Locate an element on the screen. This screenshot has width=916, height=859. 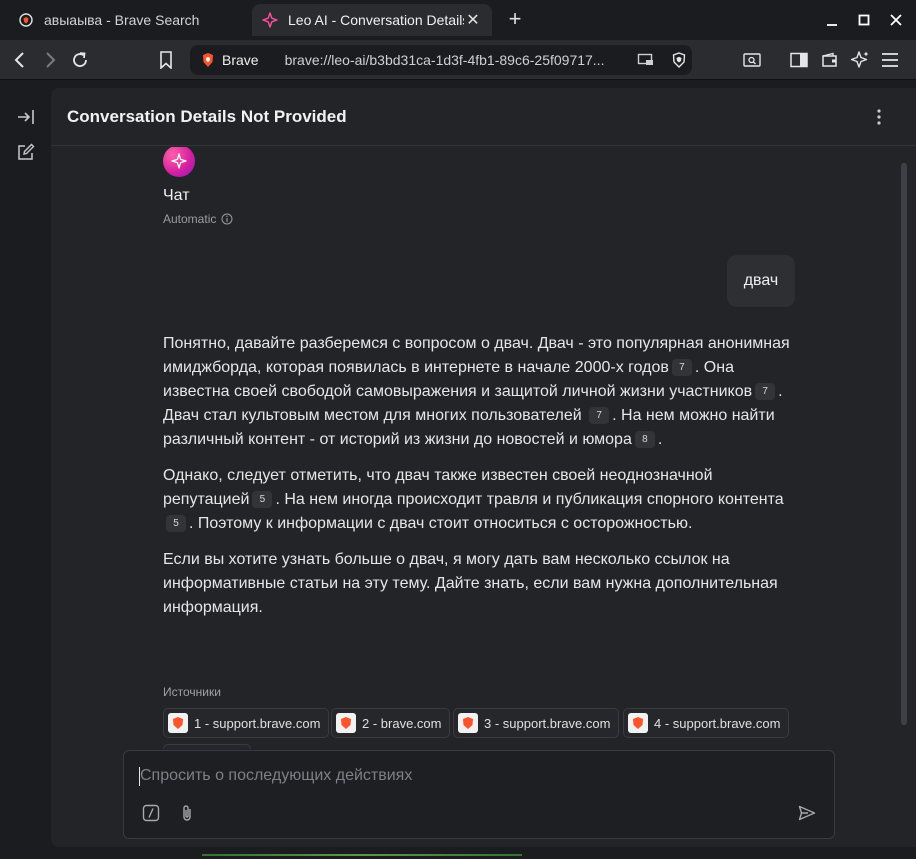
model-mode-label: Automatic is located at coordinates (190, 219).